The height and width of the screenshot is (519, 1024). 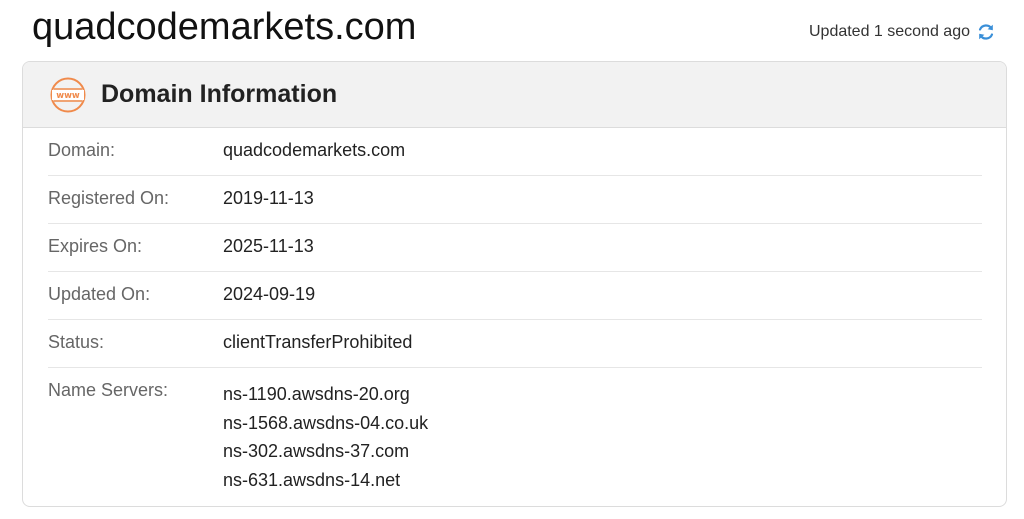 What do you see at coordinates (268, 198) in the screenshot?
I see `registered-on-value: 2019-11-13` at bounding box center [268, 198].